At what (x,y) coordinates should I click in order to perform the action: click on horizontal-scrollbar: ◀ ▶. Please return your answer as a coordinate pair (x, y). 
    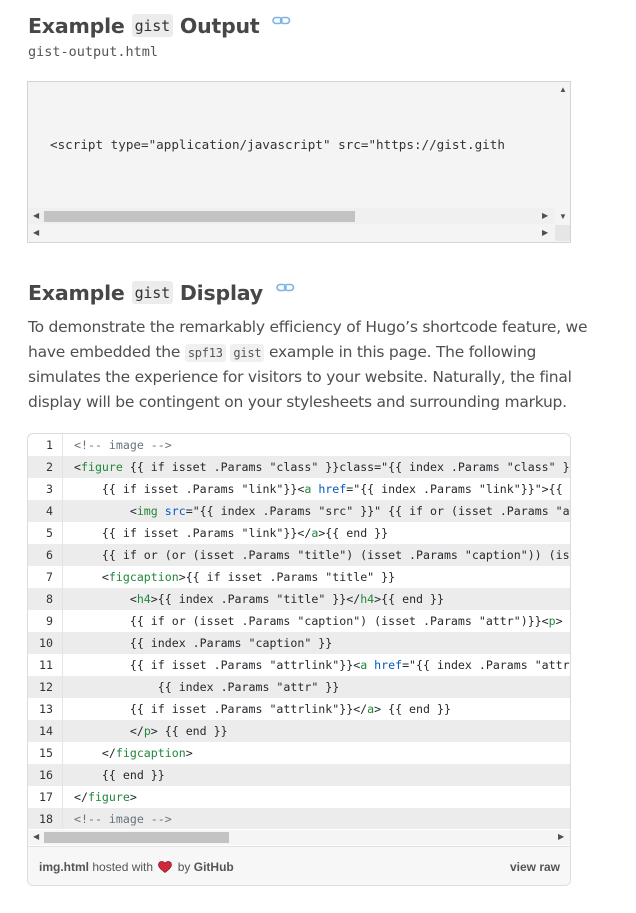
    Looking at the image, I should click on (291, 216).